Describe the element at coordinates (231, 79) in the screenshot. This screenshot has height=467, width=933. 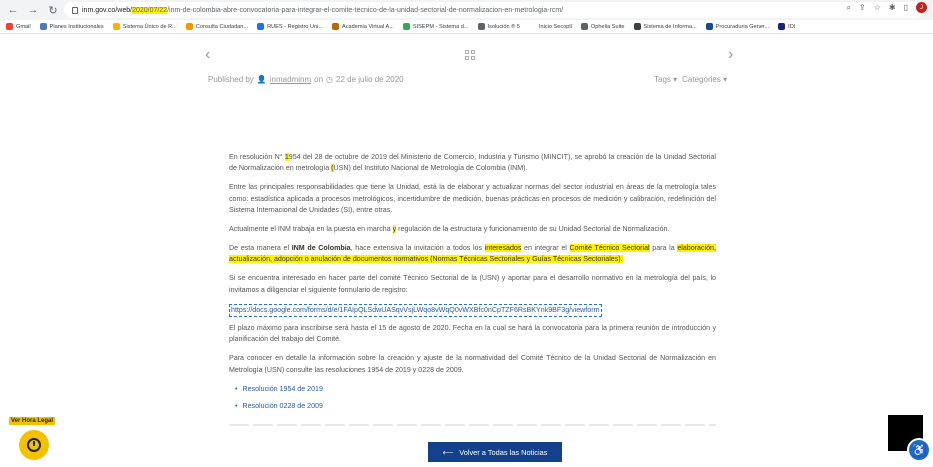
I see `published-by-label: Published by` at that location.